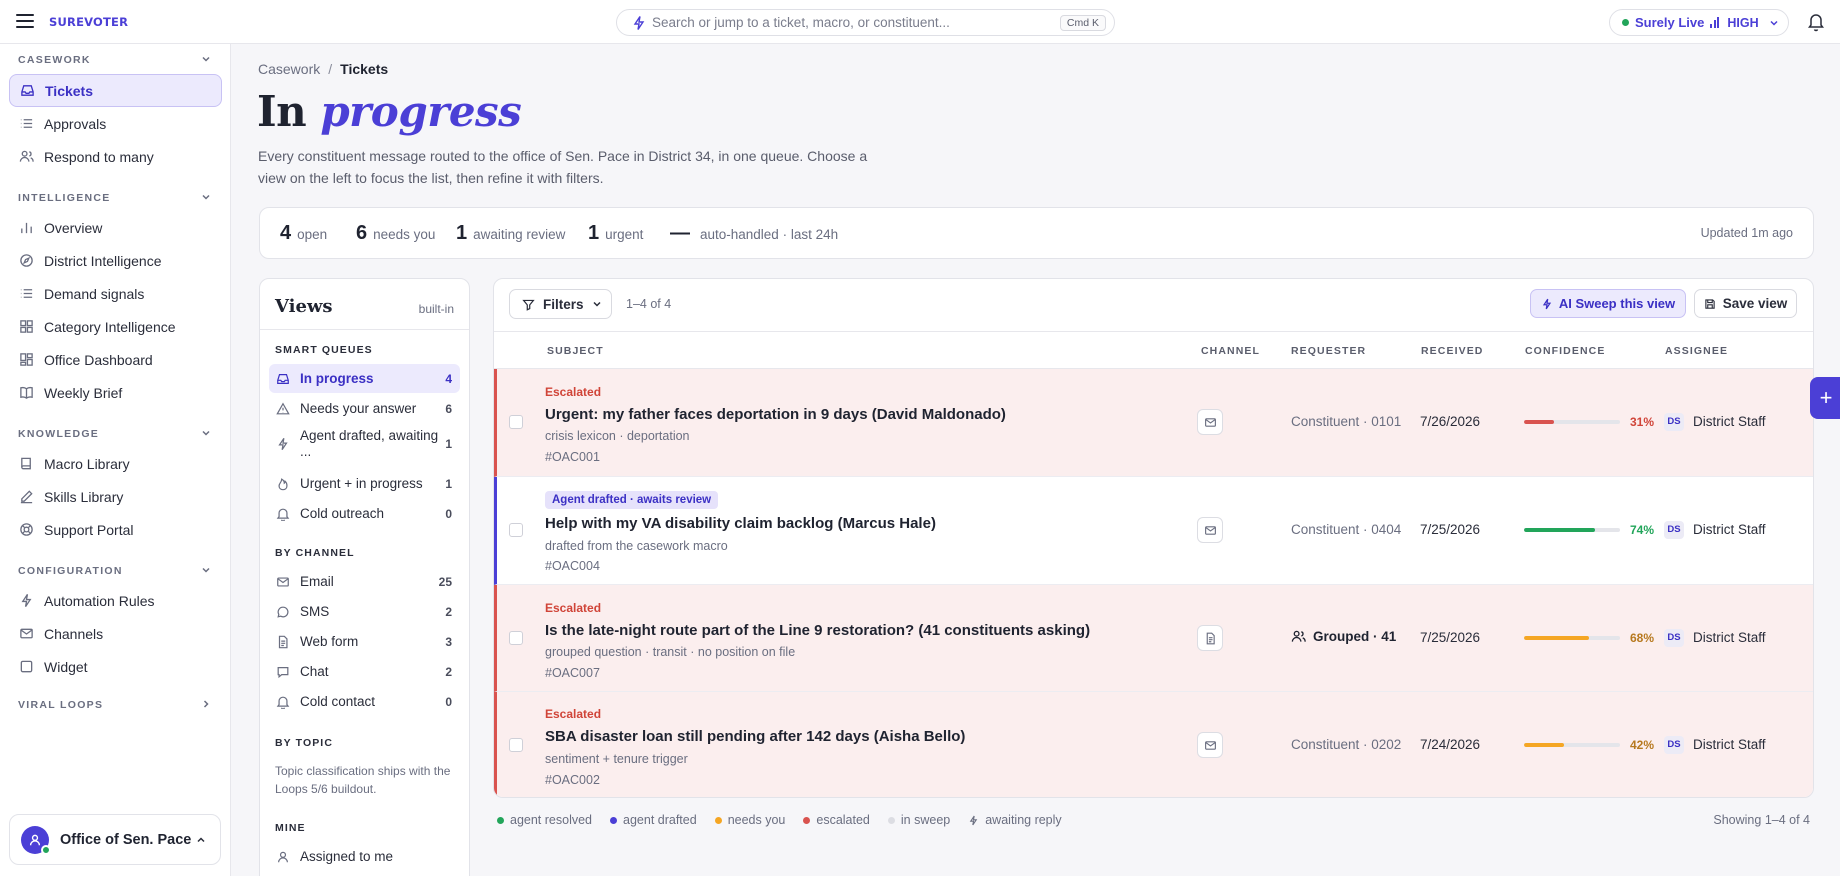 The image size is (1840, 876). What do you see at coordinates (73, 227) in the screenshot?
I see `sidebar-item-label: Overview` at bounding box center [73, 227].